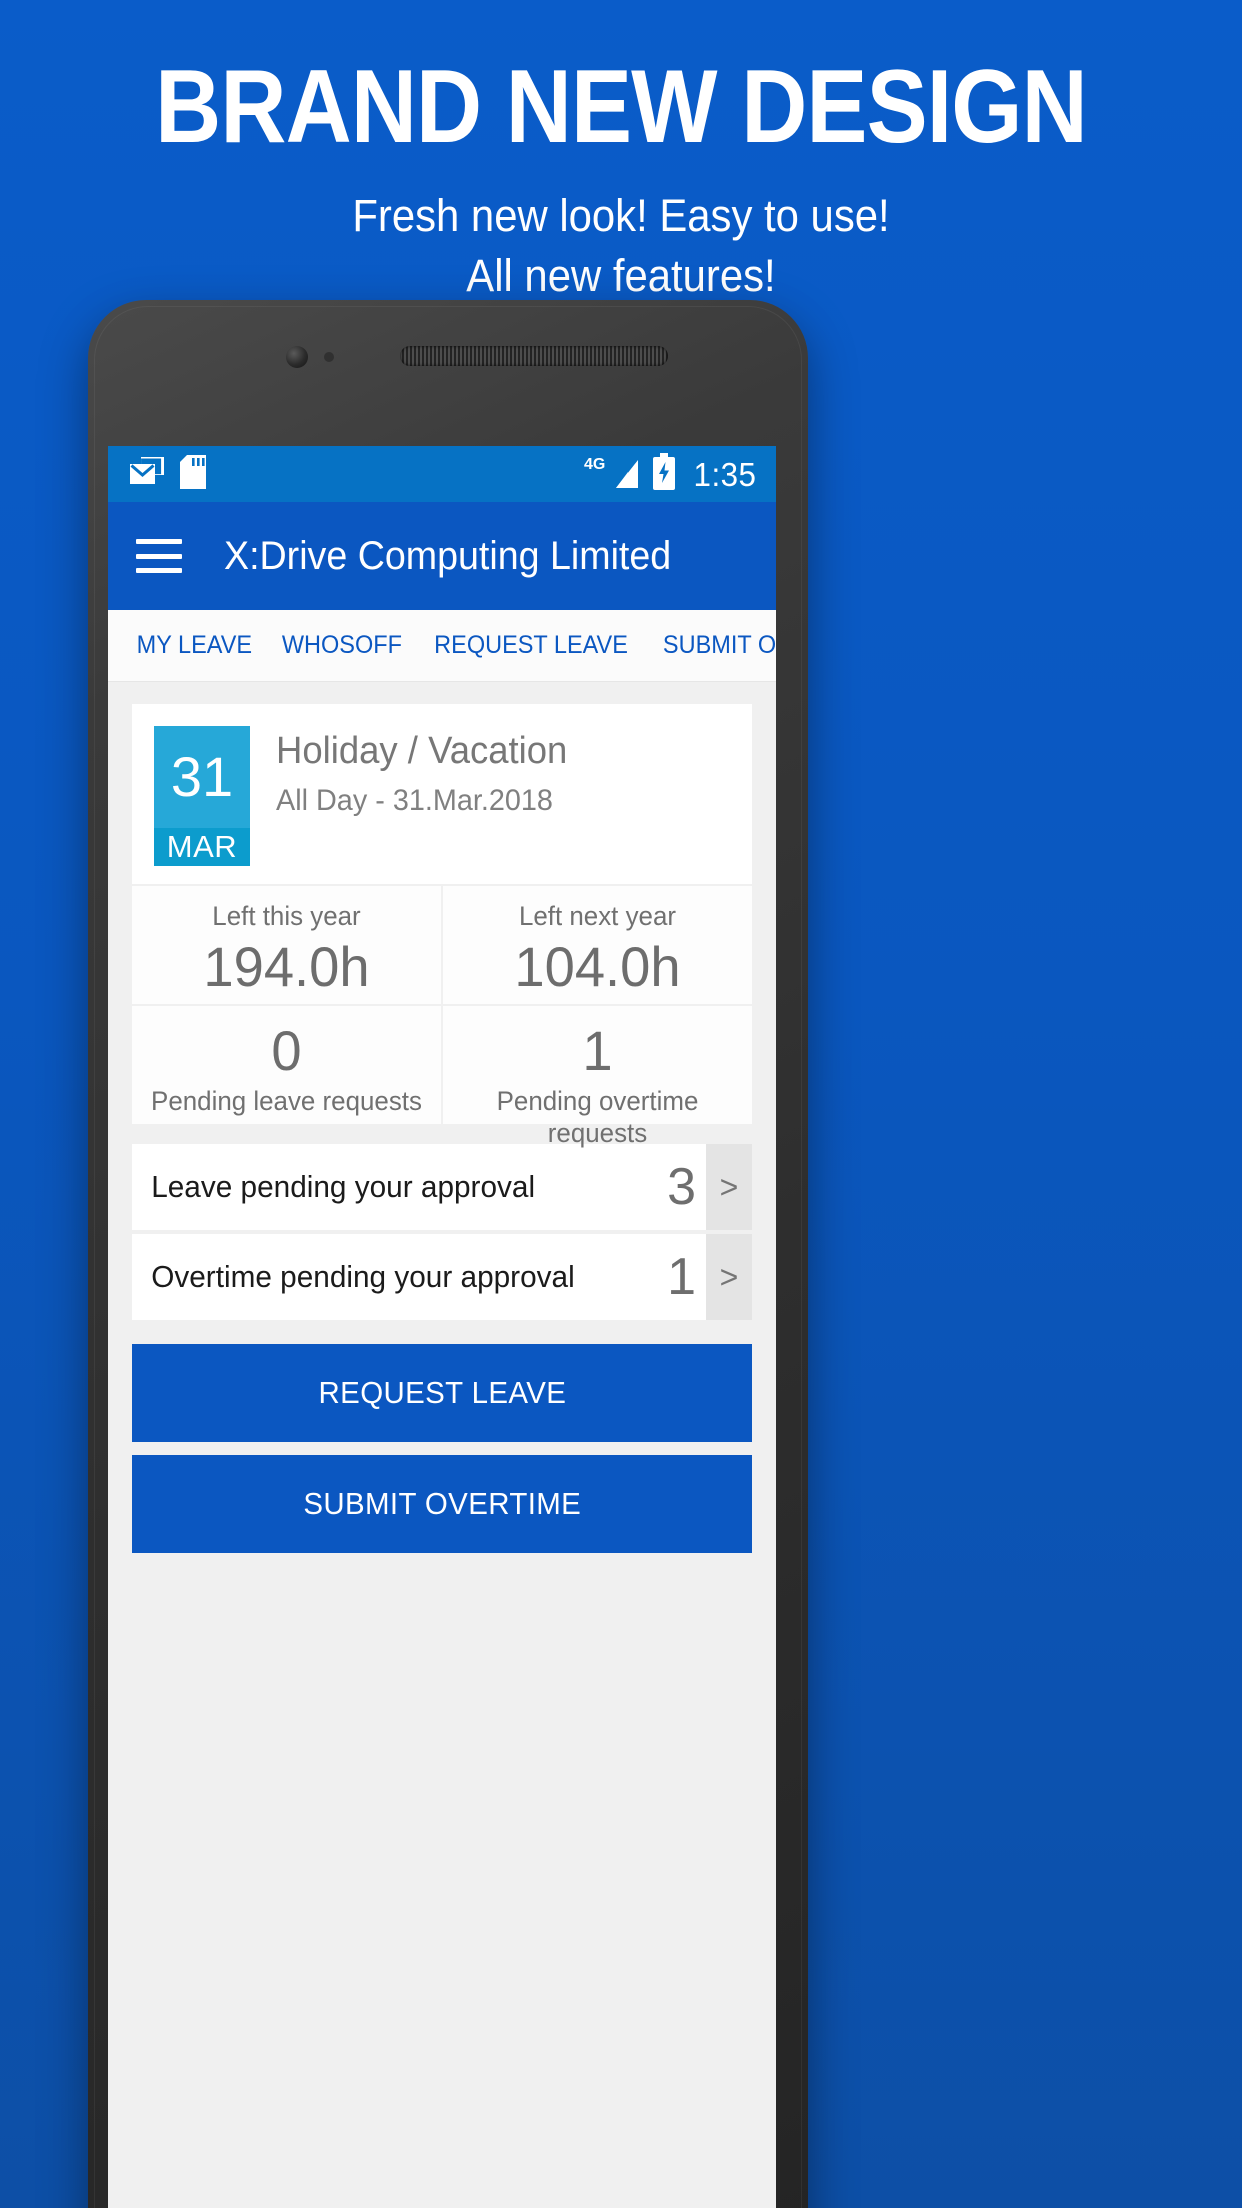 The height and width of the screenshot is (2208, 1242). Describe the element at coordinates (341, 645) in the screenshot. I see `tab-whosoff: WHOSOFF` at that location.